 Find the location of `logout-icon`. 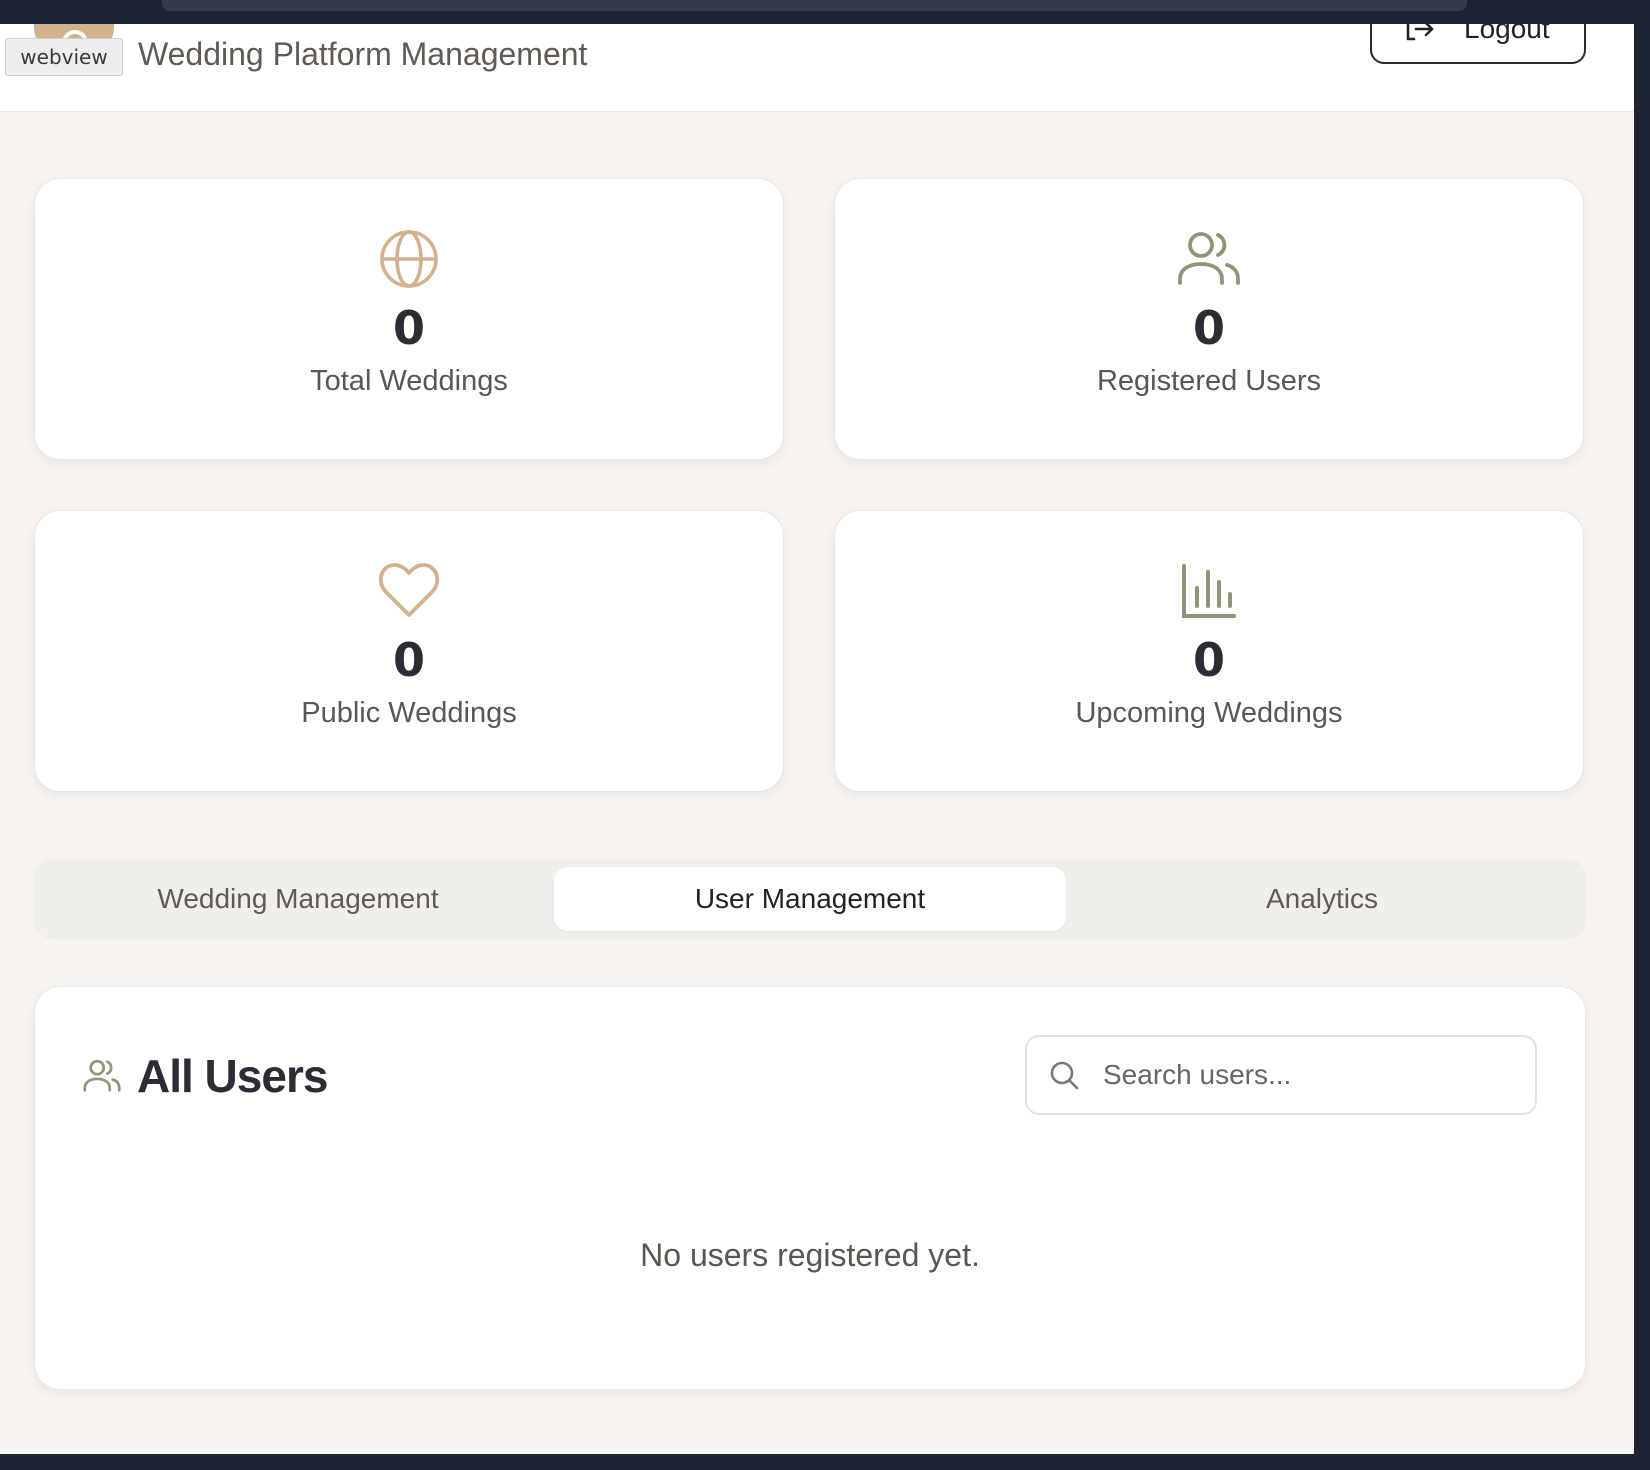

logout-icon is located at coordinates (1420, 32).